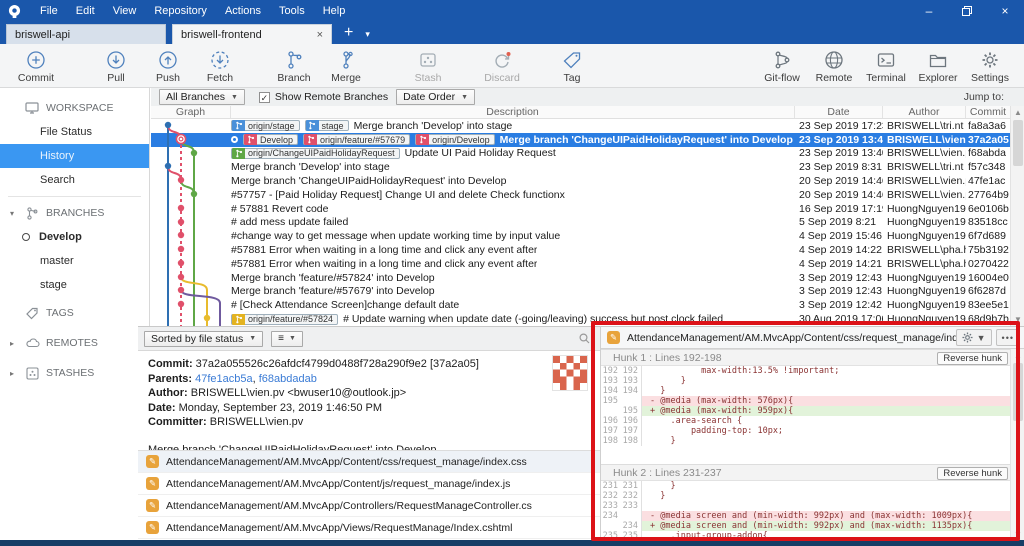  What do you see at coordinates (502, 77) in the screenshot?
I see `discard-button-label: Discard` at bounding box center [502, 77].